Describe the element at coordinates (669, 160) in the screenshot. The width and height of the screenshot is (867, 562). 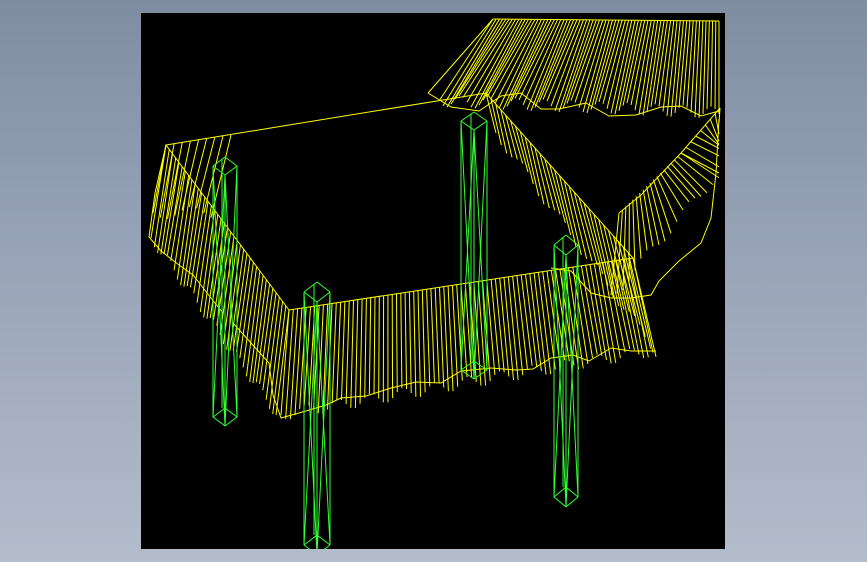
I see `drape-lower-edge` at that location.